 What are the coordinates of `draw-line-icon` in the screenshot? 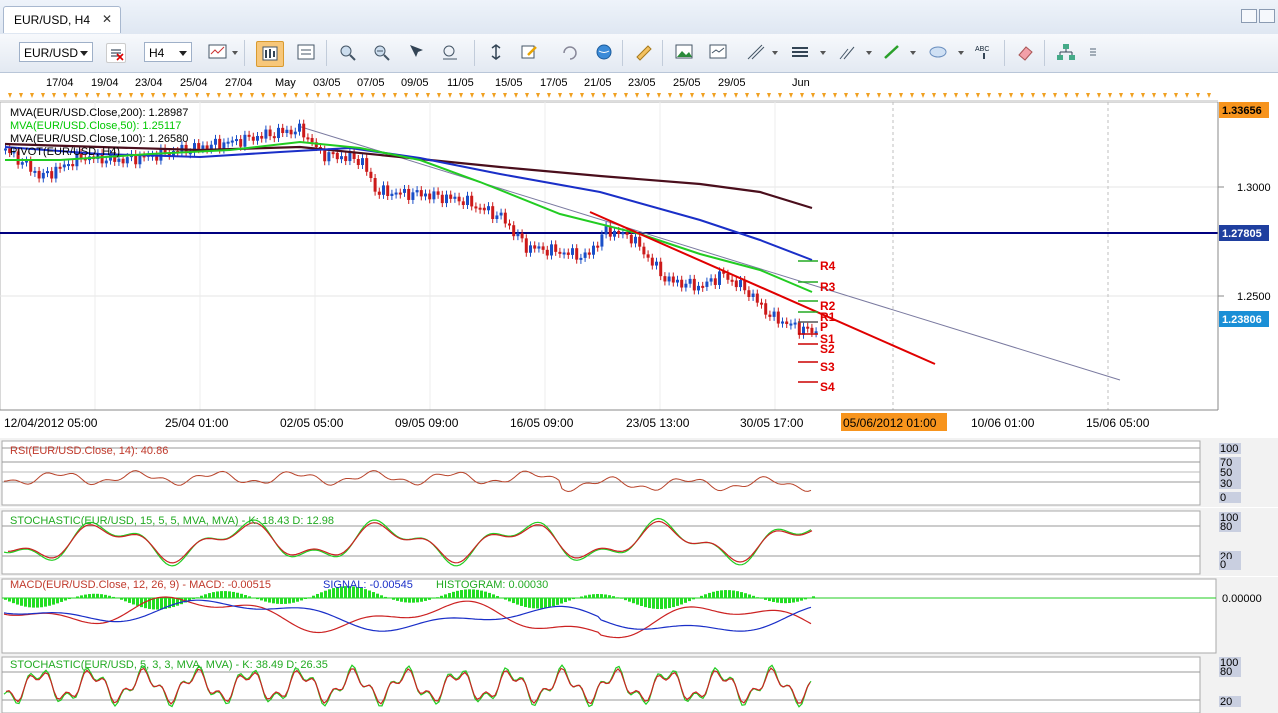 It's located at (891, 52).